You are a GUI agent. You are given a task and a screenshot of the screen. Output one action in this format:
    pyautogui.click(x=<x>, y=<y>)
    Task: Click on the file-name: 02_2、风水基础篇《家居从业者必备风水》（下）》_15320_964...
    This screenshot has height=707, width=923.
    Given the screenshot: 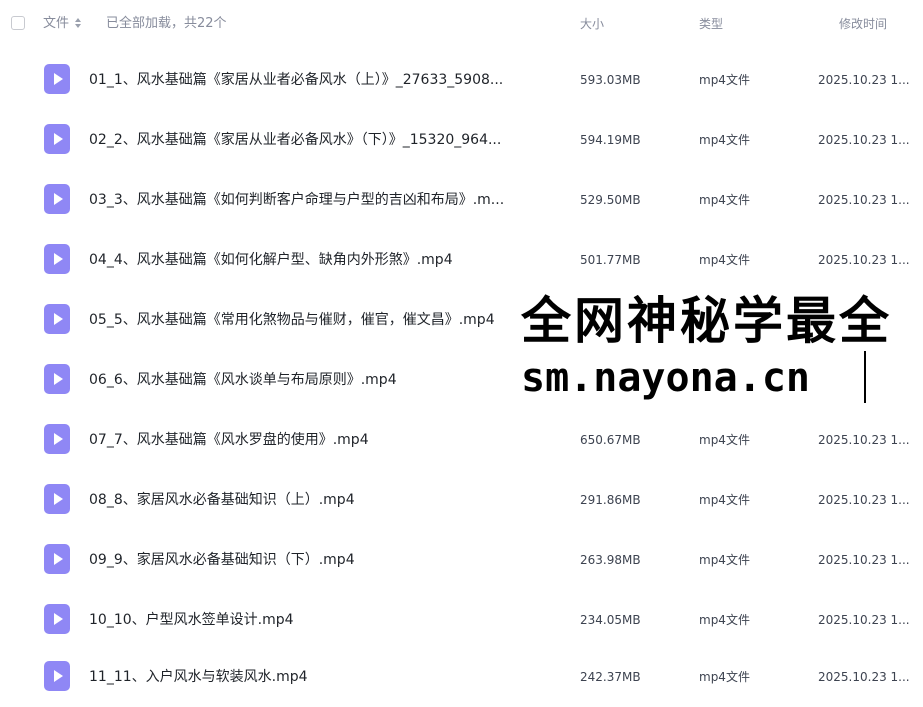 What is the action you would take?
    pyautogui.click(x=295, y=140)
    